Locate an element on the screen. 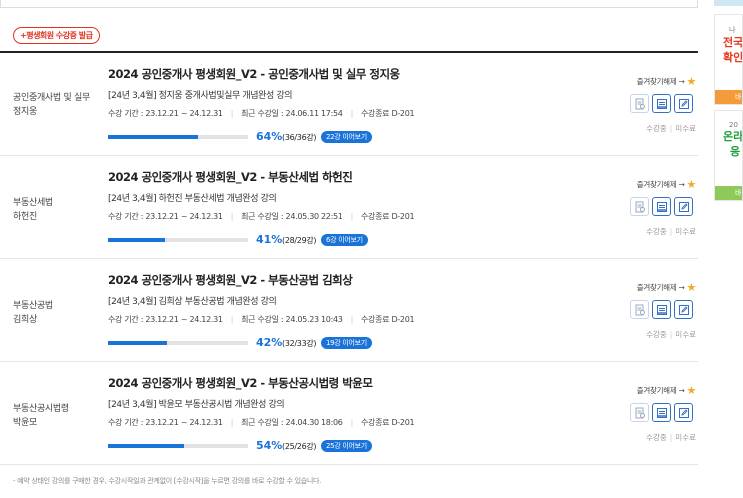 This screenshot has height=498, width=743. course-subject-name: 공인중개사법 및 실무 is located at coordinates (51, 98).